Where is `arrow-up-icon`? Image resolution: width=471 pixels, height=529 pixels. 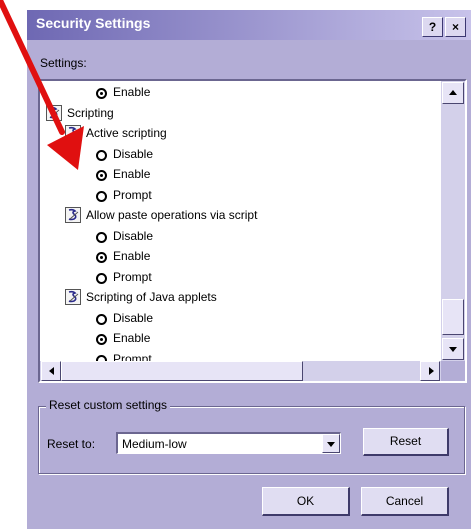
arrow-up-icon is located at coordinates (453, 92).